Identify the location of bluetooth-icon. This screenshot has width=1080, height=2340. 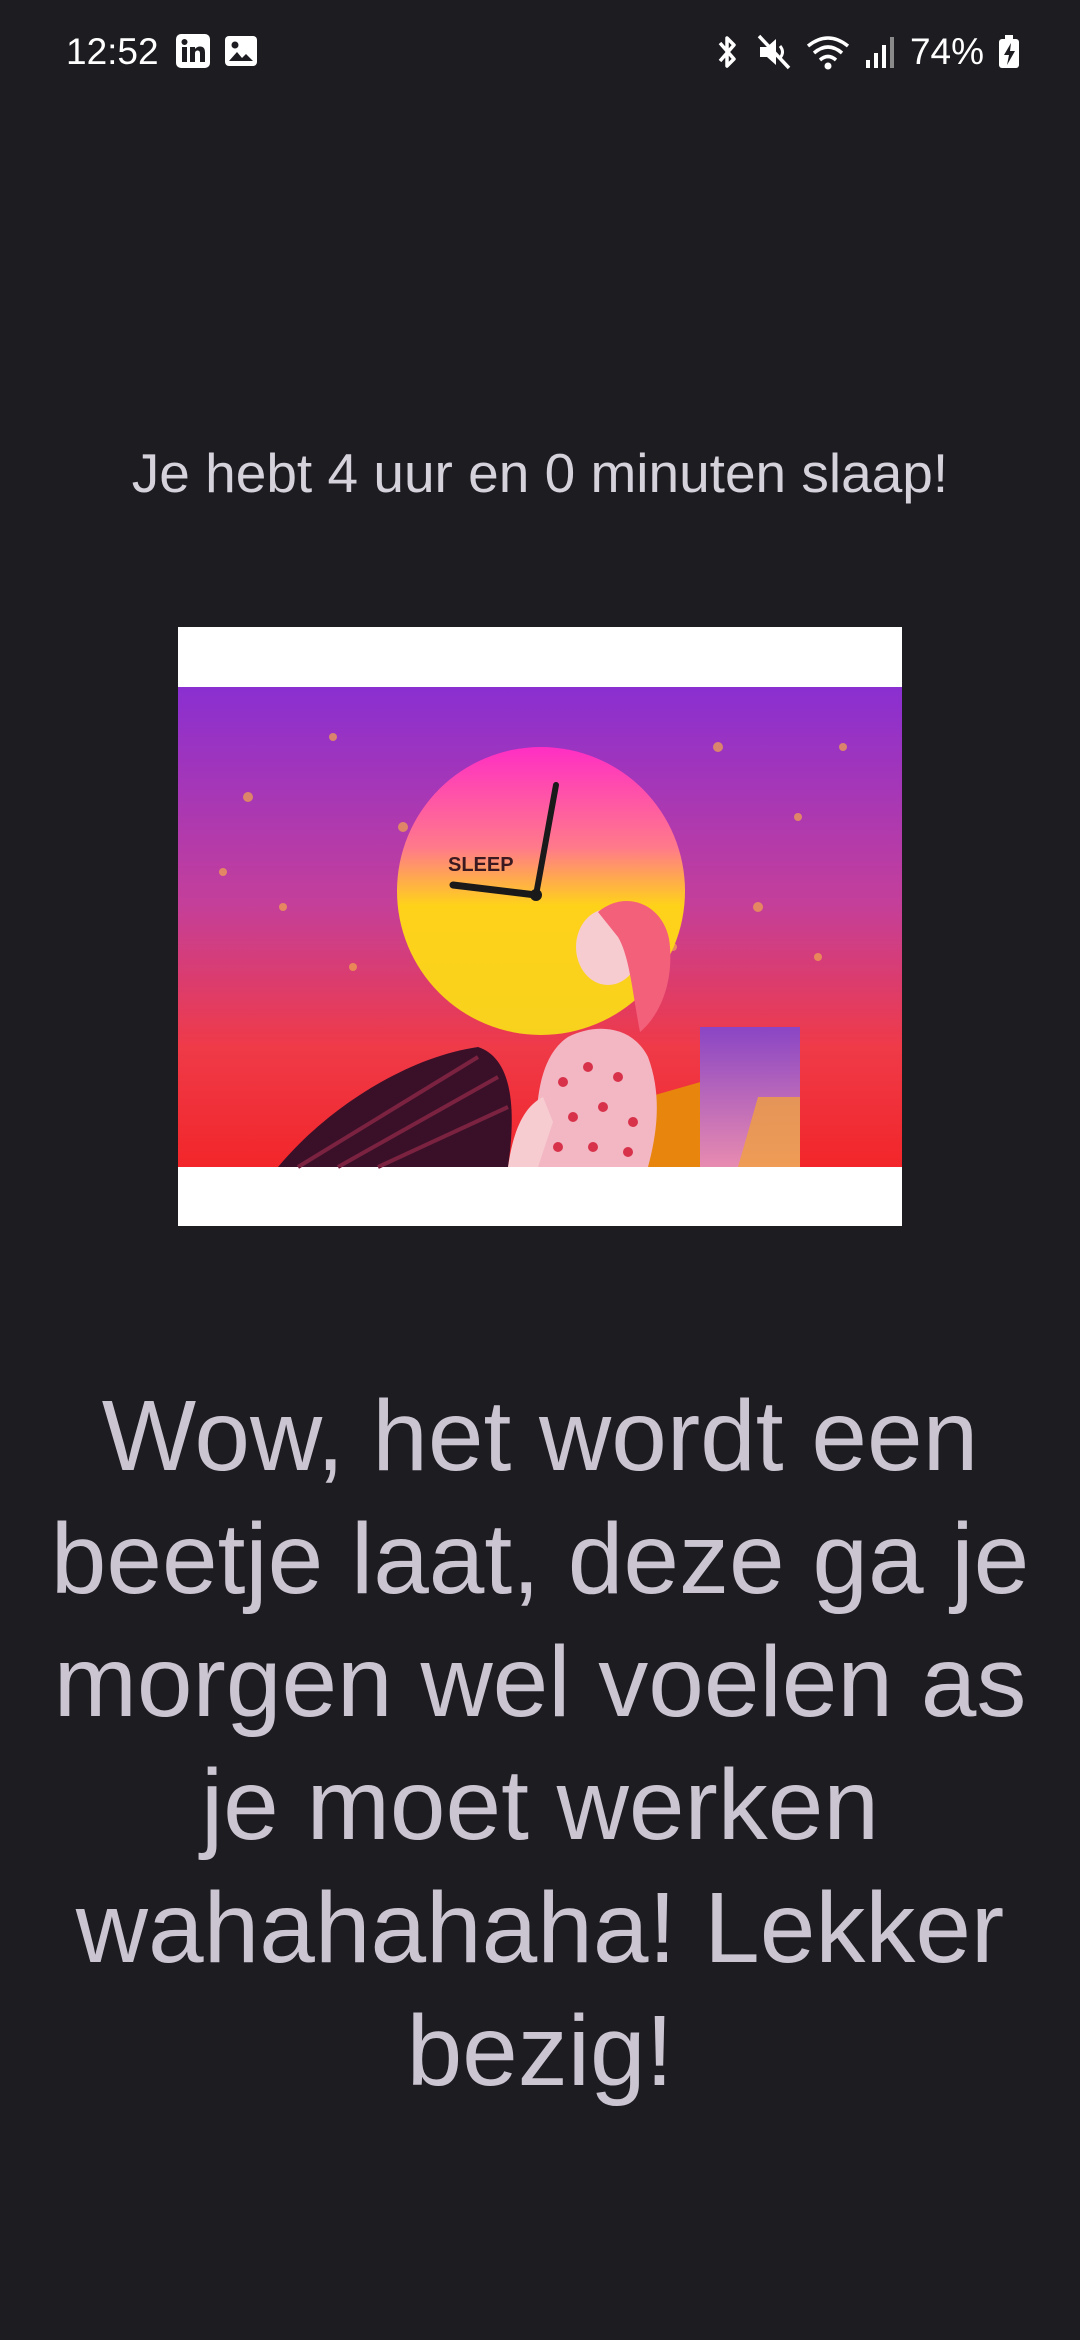
(727, 52).